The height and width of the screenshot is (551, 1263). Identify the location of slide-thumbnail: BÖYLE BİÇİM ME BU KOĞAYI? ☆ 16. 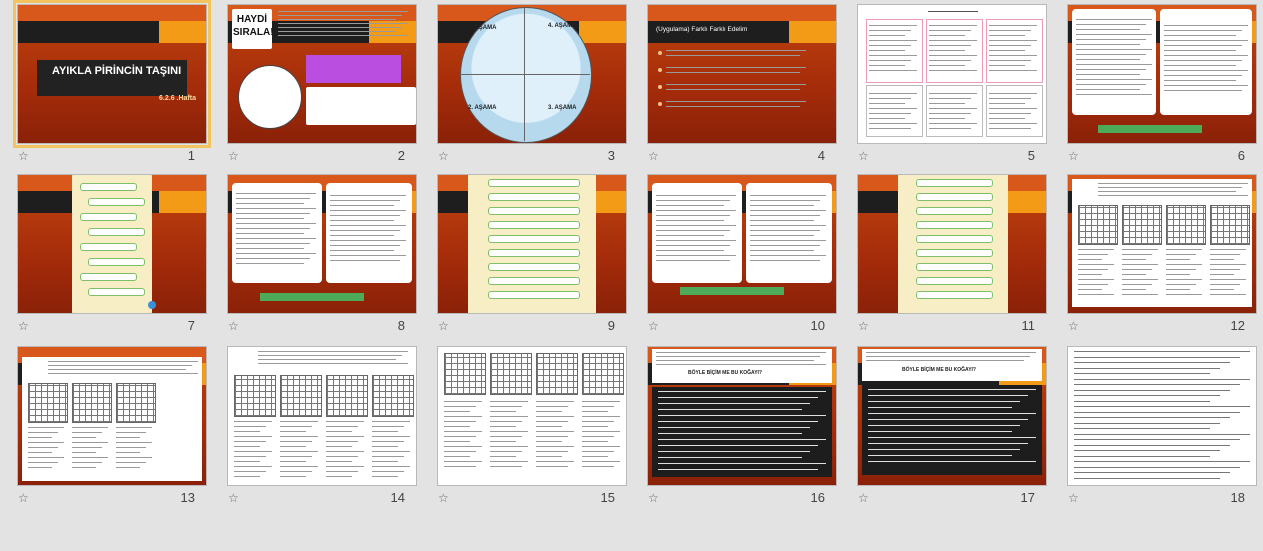
(735, 427).